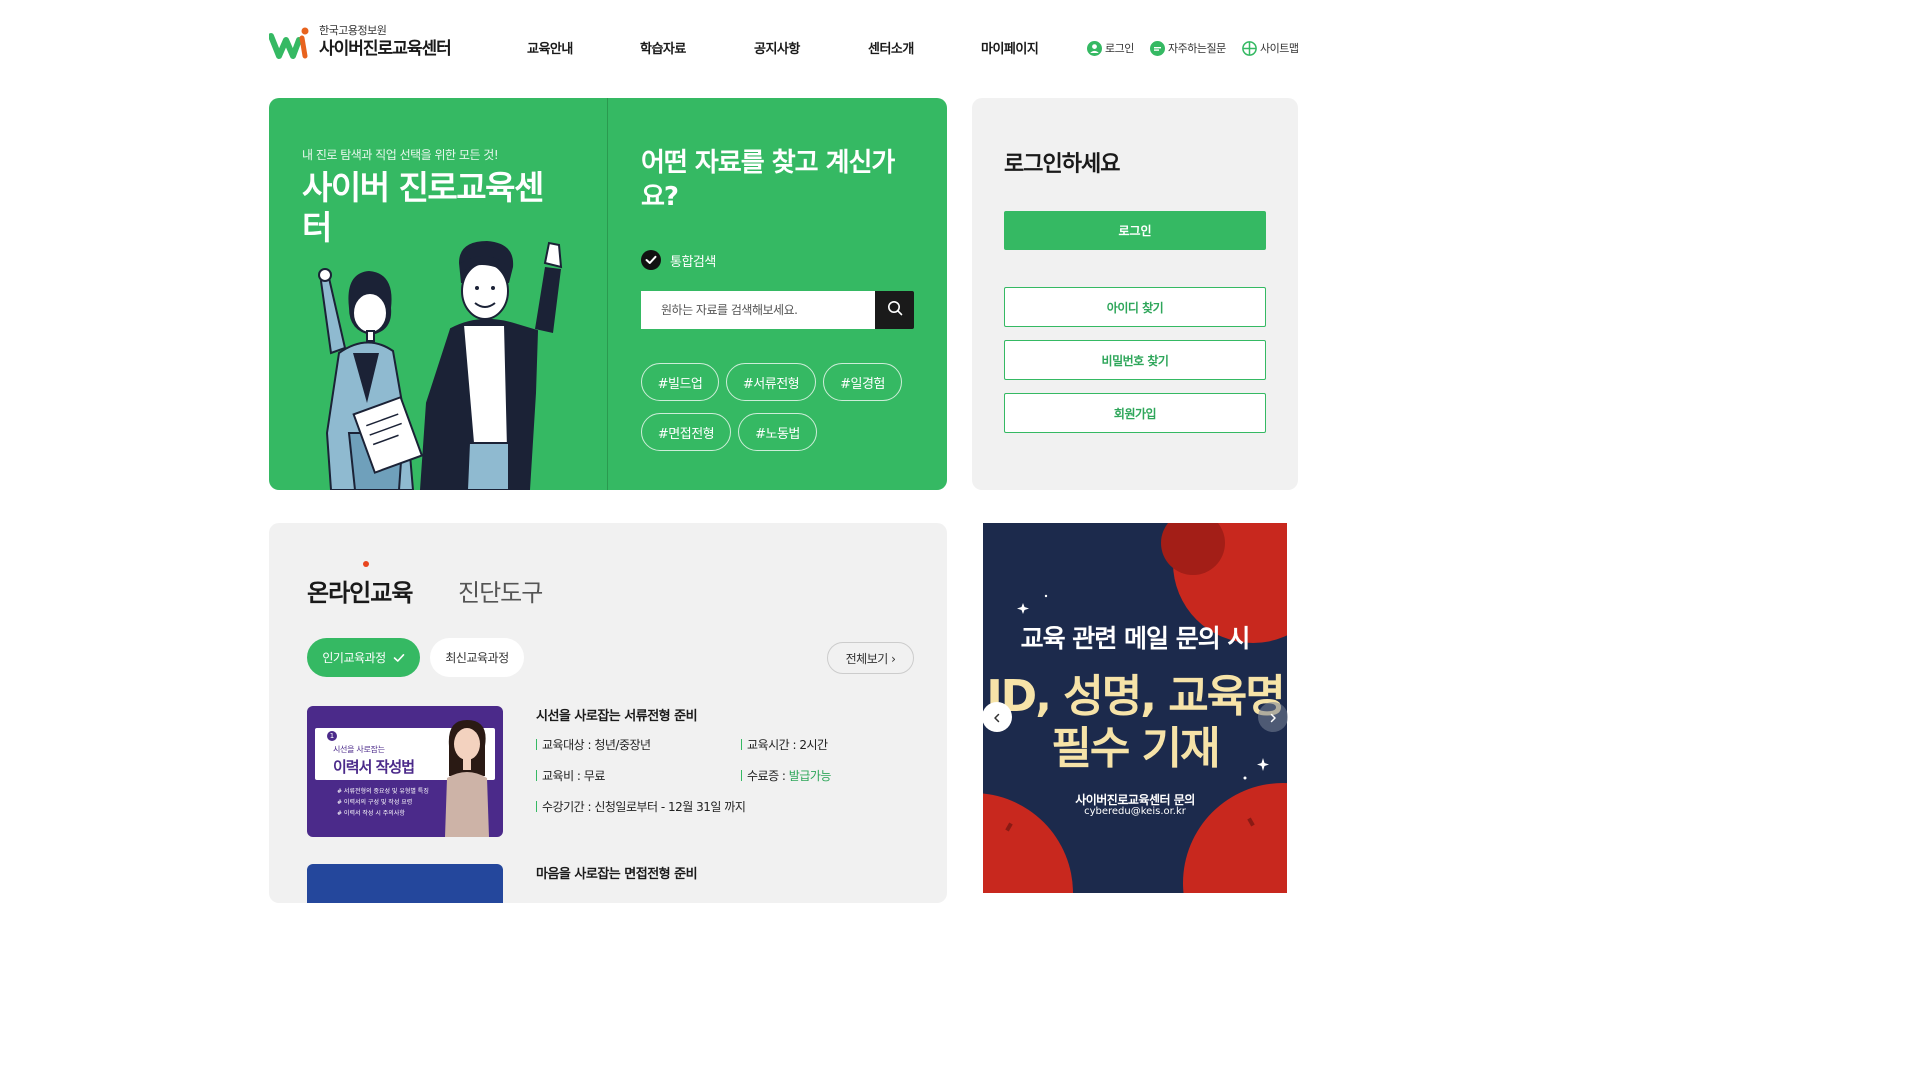 The image size is (1920, 1080). I want to click on util-faq-link: 자주하는질문, so click(1188, 48).